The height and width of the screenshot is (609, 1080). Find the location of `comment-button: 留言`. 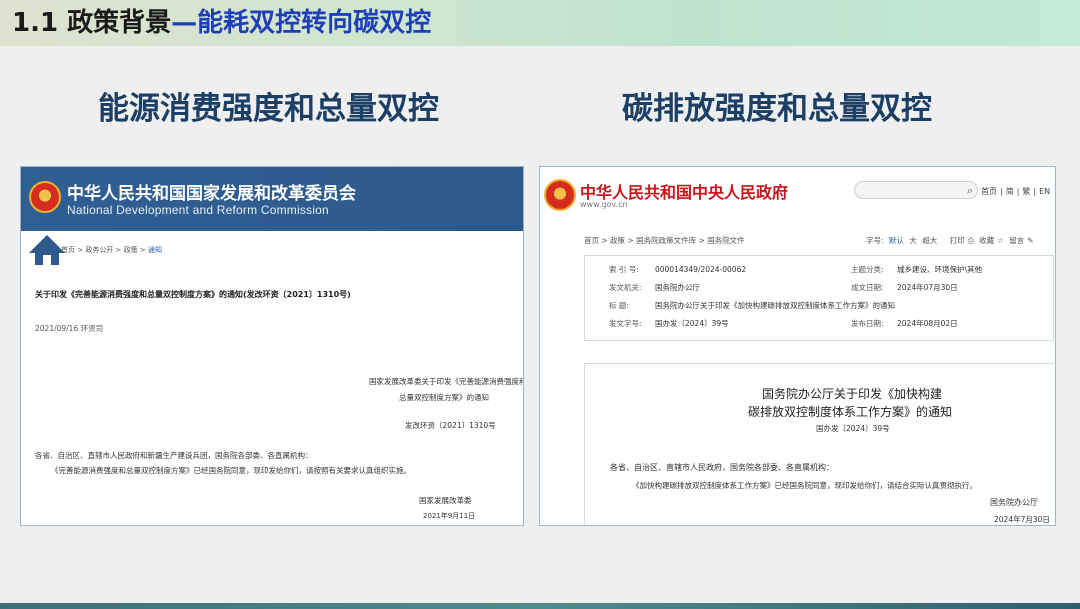

comment-button: 留言 is located at coordinates (1016, 240).